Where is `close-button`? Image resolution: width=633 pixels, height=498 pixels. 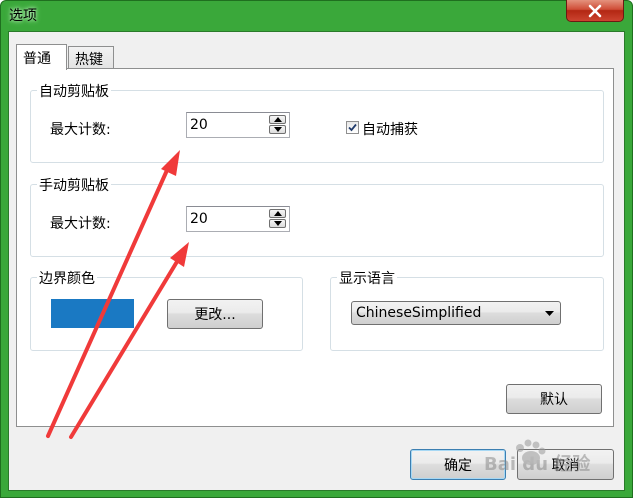
close-button is located at coordinates (595, 11).